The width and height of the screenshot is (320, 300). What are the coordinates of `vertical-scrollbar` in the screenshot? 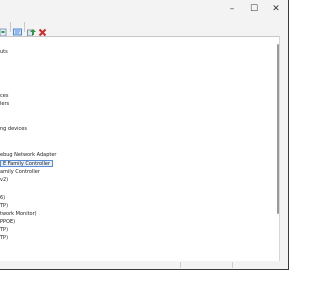 It's located at (278, 129).